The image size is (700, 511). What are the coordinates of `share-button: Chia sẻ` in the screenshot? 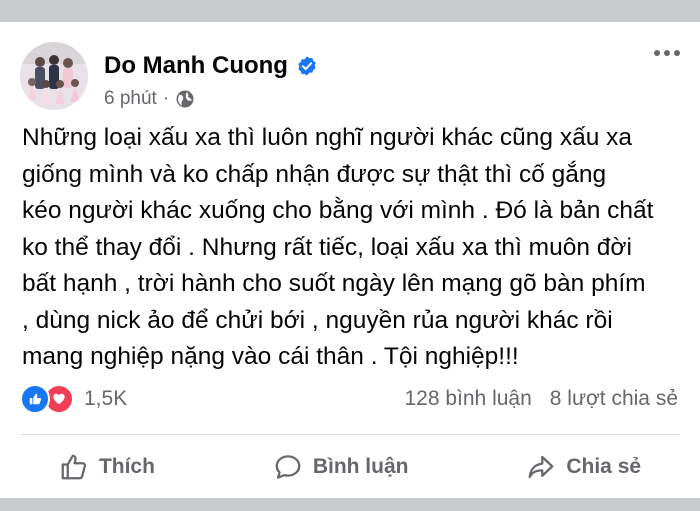 It's located at (583, 467).